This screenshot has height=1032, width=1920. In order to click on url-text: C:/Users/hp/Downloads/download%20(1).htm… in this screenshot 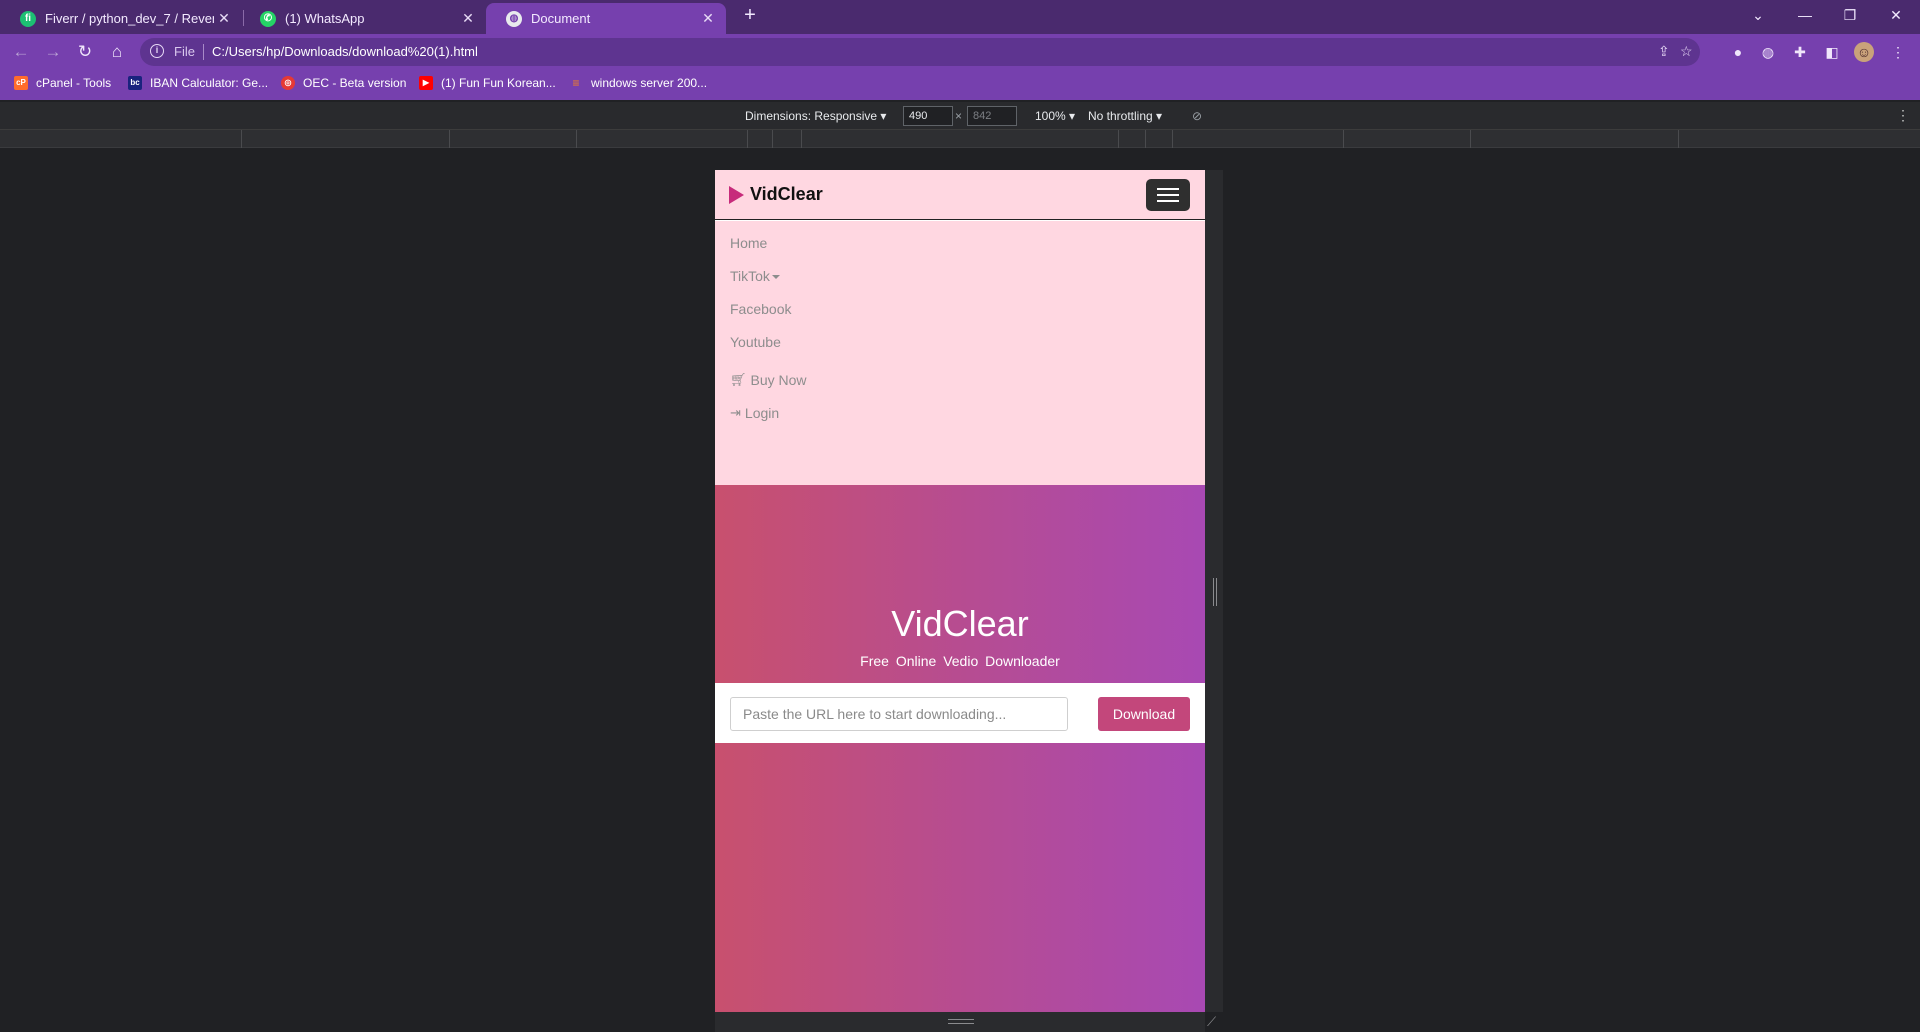, I will do `click(345, 51)`.